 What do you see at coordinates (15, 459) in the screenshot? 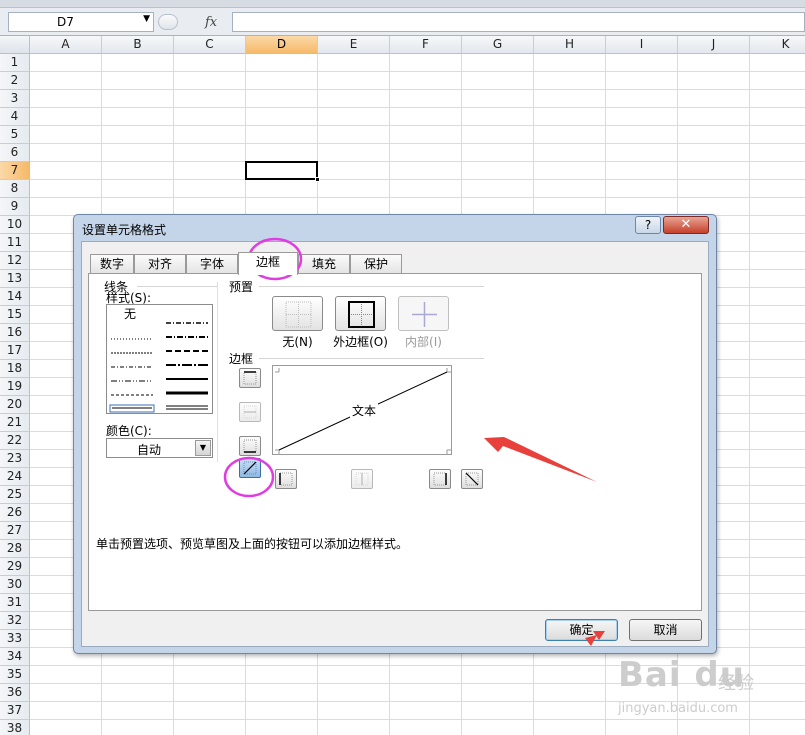
I see `row-header-23: 23` at bounding box center [15, 459].